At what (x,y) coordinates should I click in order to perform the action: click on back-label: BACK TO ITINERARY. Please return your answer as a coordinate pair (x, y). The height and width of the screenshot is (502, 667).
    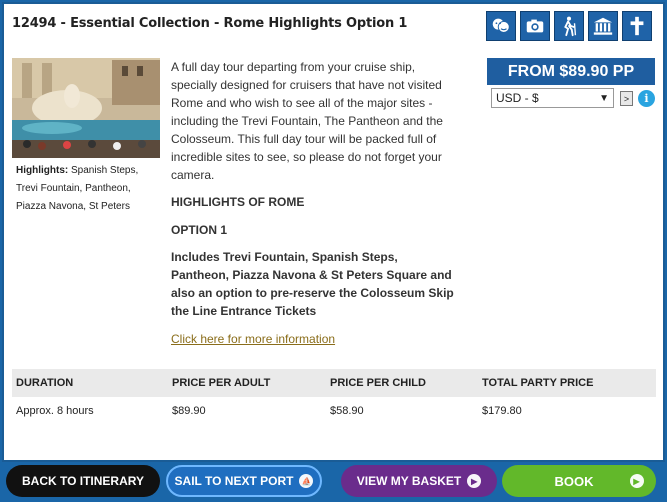
    Looking at the image, I should click on (82, 481).